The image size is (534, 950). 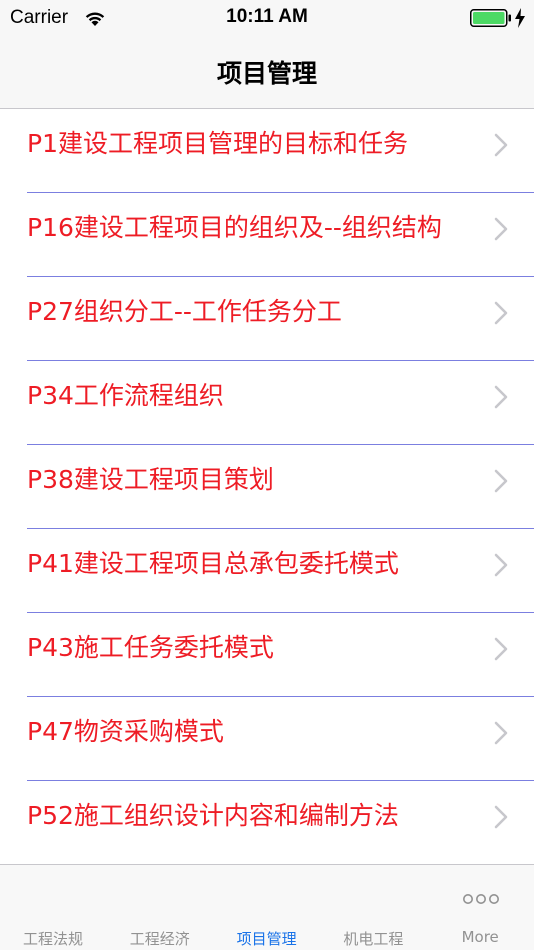 What do you see at coordinates (280, 403) in the screenshot?
I see `list-item: P34工作流程组织` at bounding box center [280, 403].